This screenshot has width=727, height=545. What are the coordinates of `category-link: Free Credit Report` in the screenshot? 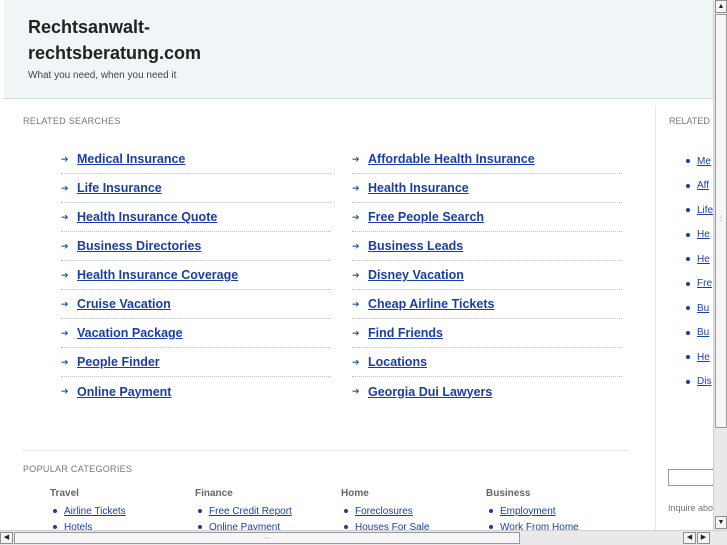 It's located at (250, 511).